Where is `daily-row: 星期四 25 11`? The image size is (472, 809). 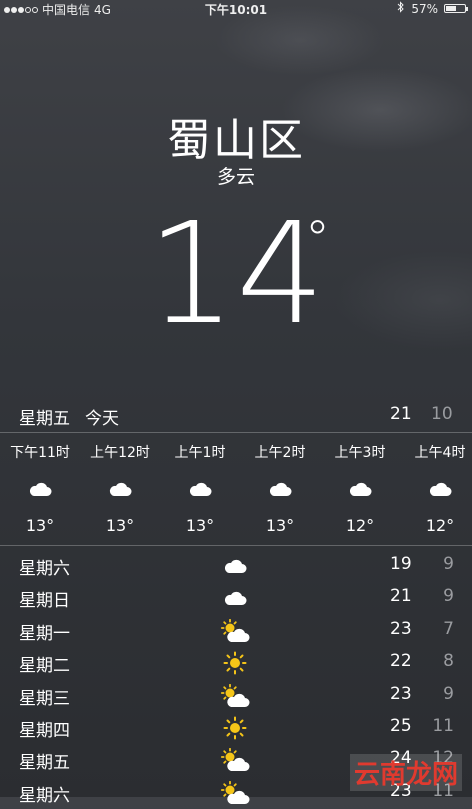 daily-row: 星期四 25 11 is located at coordinates (236, 728).